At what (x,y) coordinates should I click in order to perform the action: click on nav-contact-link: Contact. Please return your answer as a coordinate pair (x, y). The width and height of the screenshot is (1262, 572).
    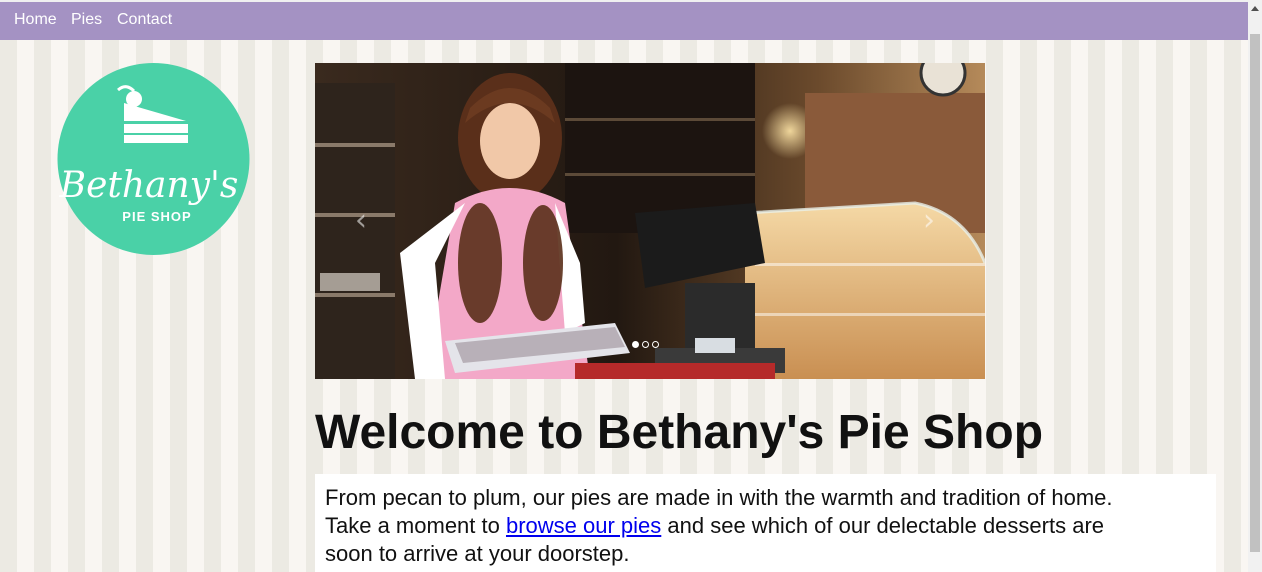
    Looking at the image, I should click on (144, 20).